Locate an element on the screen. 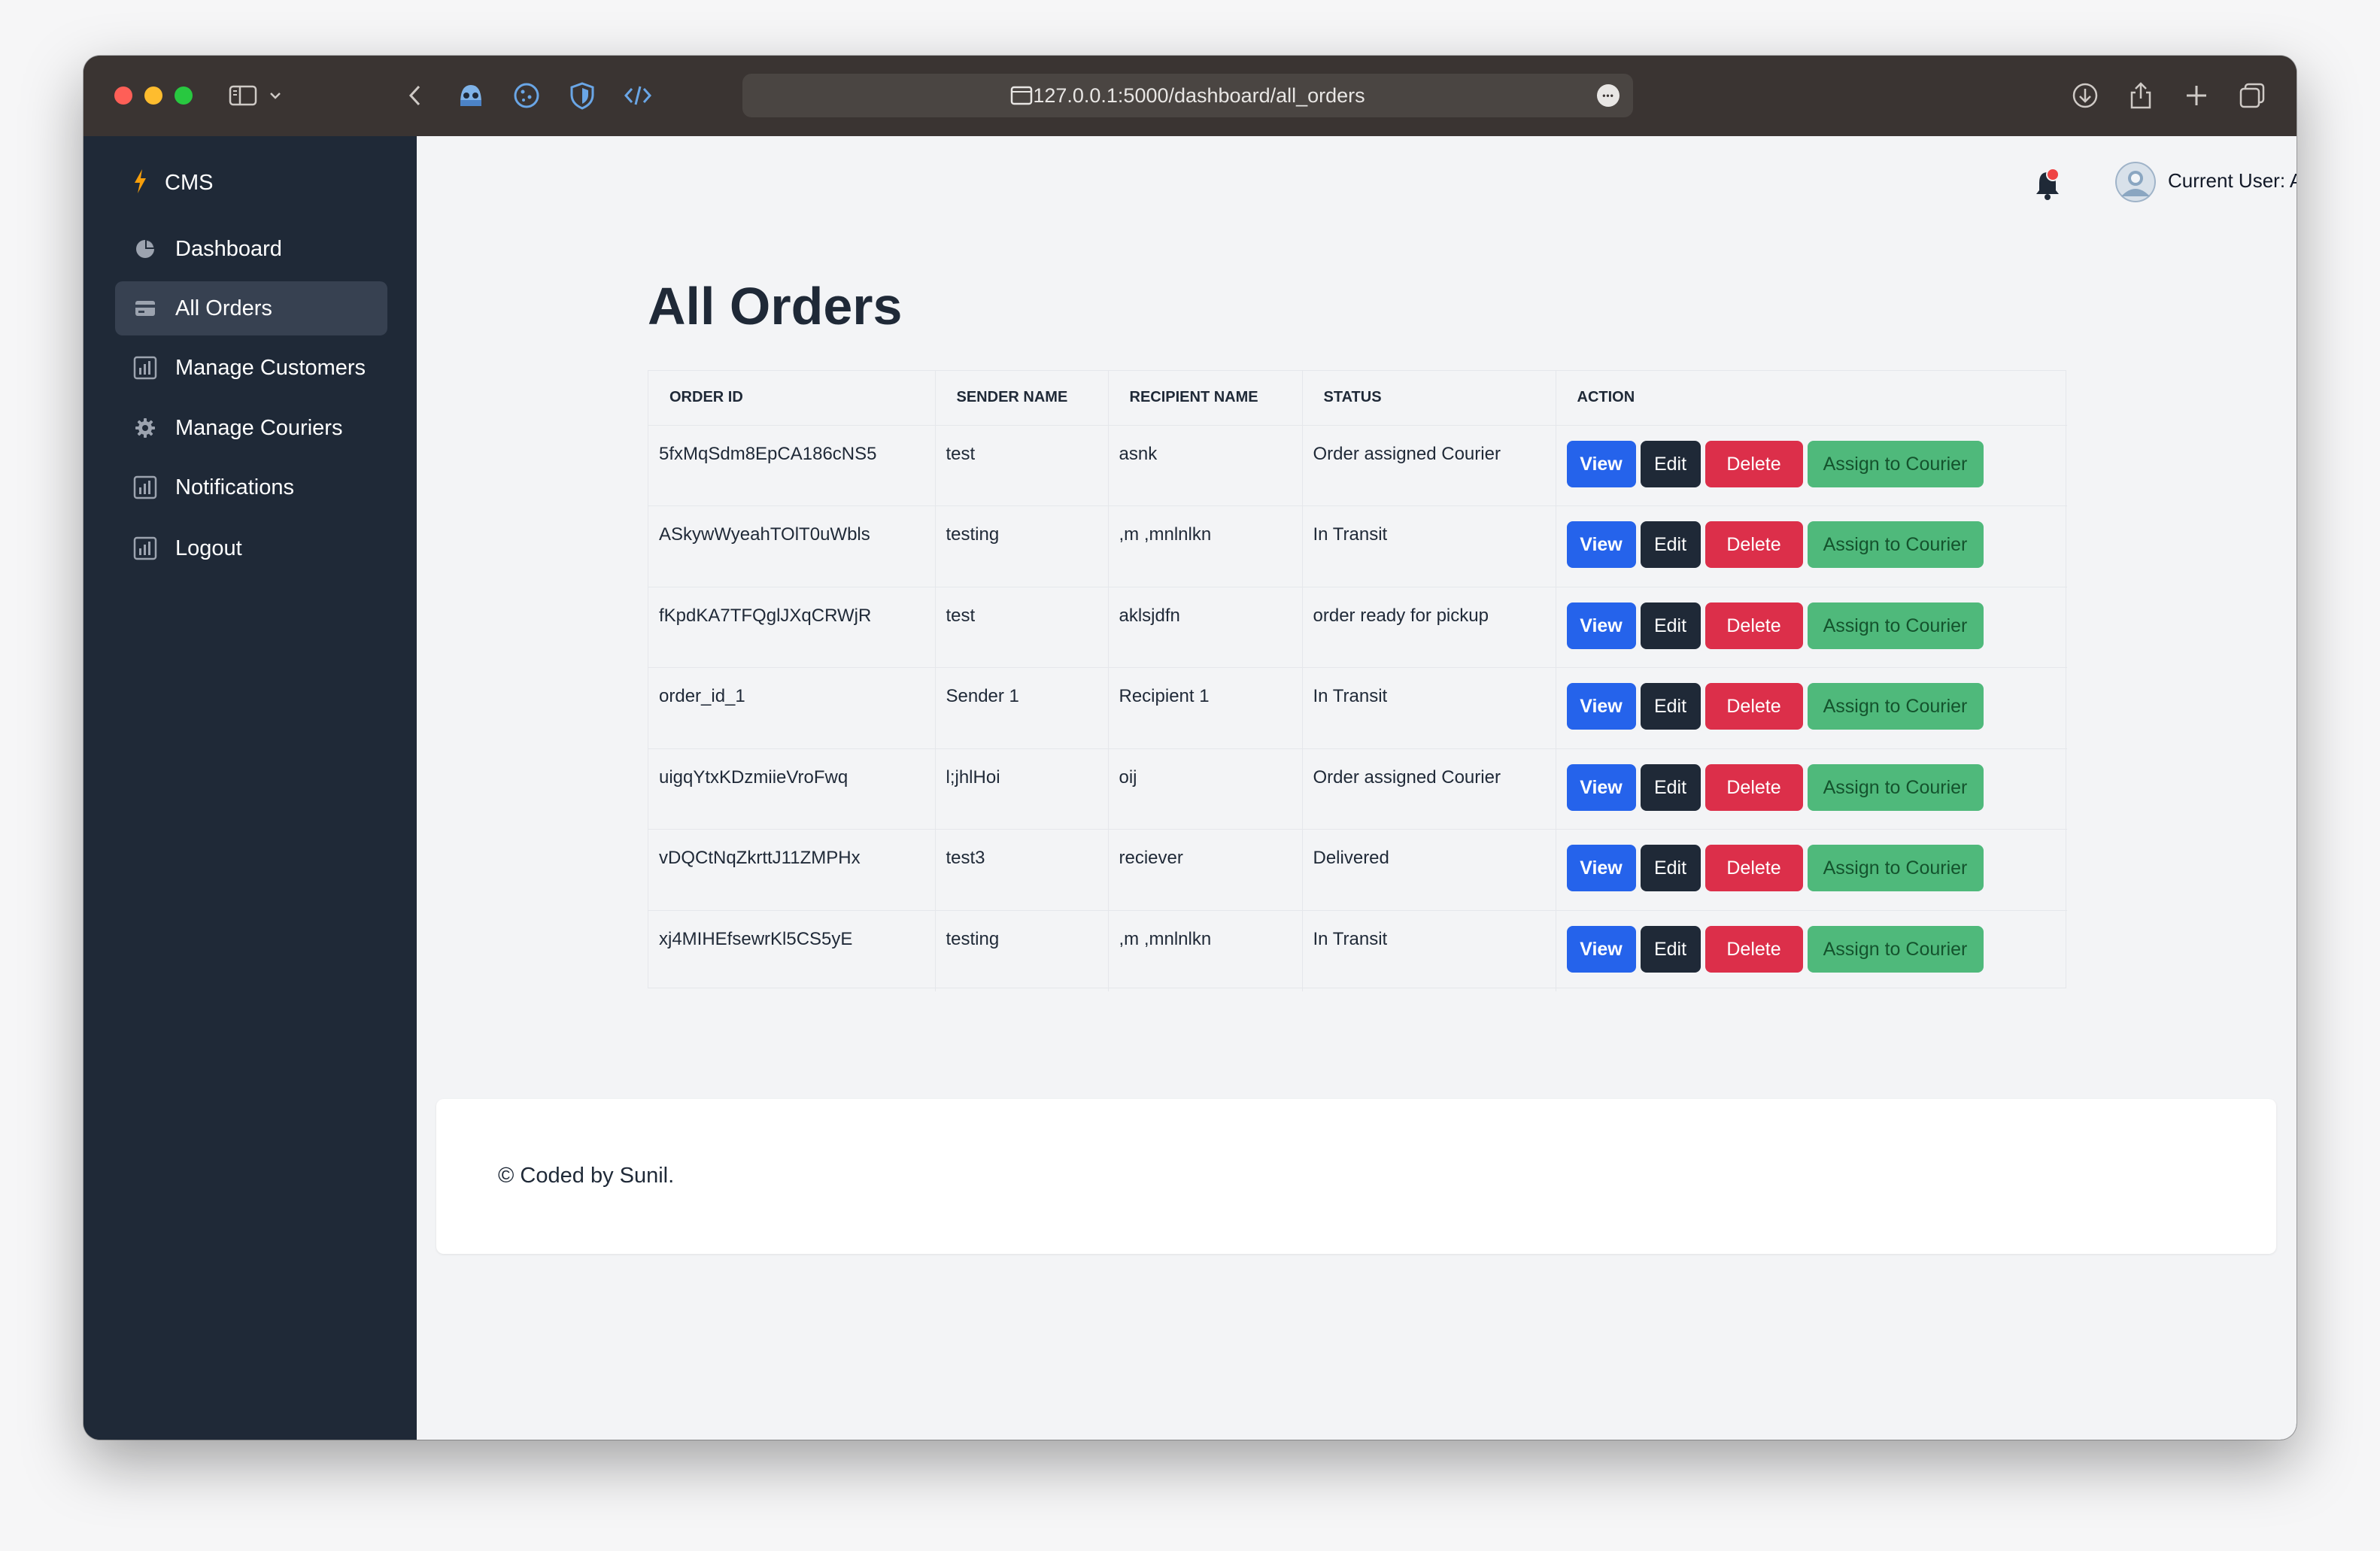 Image resolution: width=2380 pixels, height=1551 pixels. column-header-recipient-name: RECIPIENT NAME is located at coordinates (1205, 399).